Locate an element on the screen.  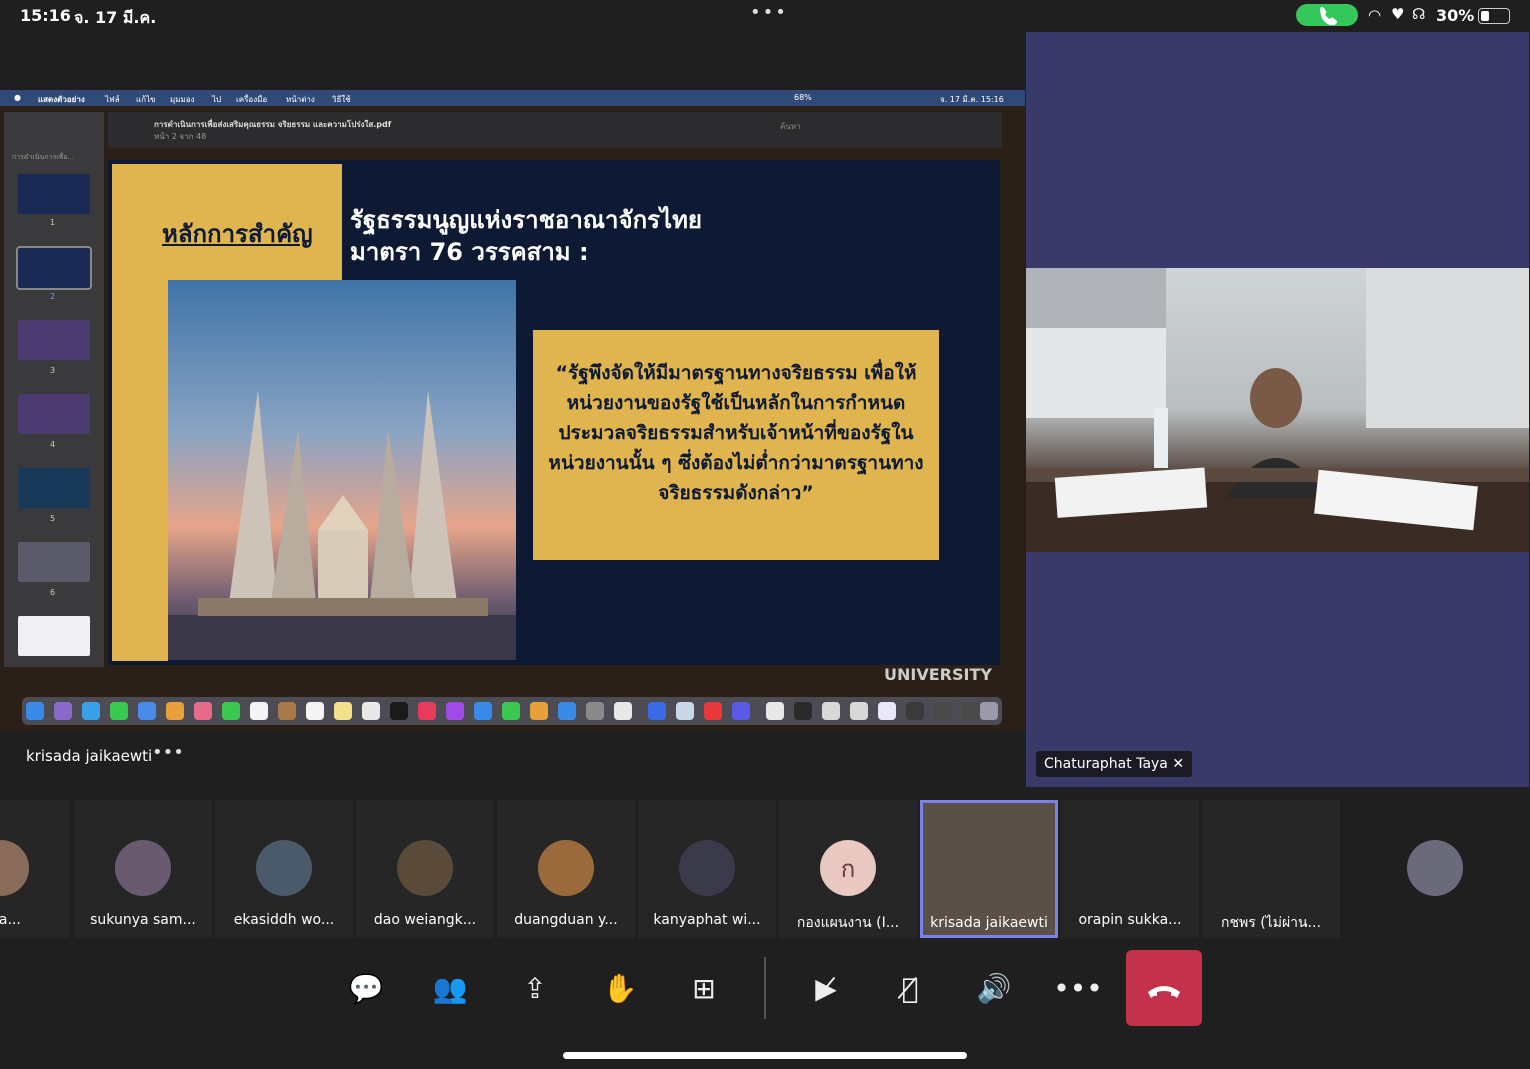
speaker-button: 🔊 is located at coordinates (994, 988).